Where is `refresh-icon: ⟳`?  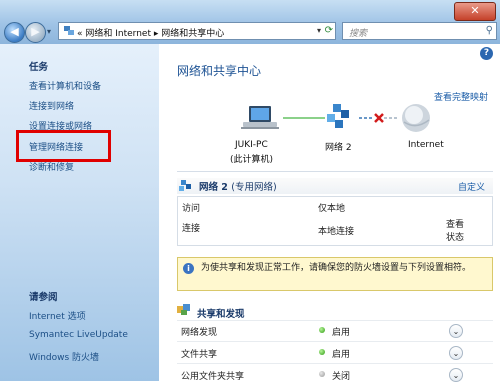
refresh-icon: ⟳ is located at coordinates (329, 30).